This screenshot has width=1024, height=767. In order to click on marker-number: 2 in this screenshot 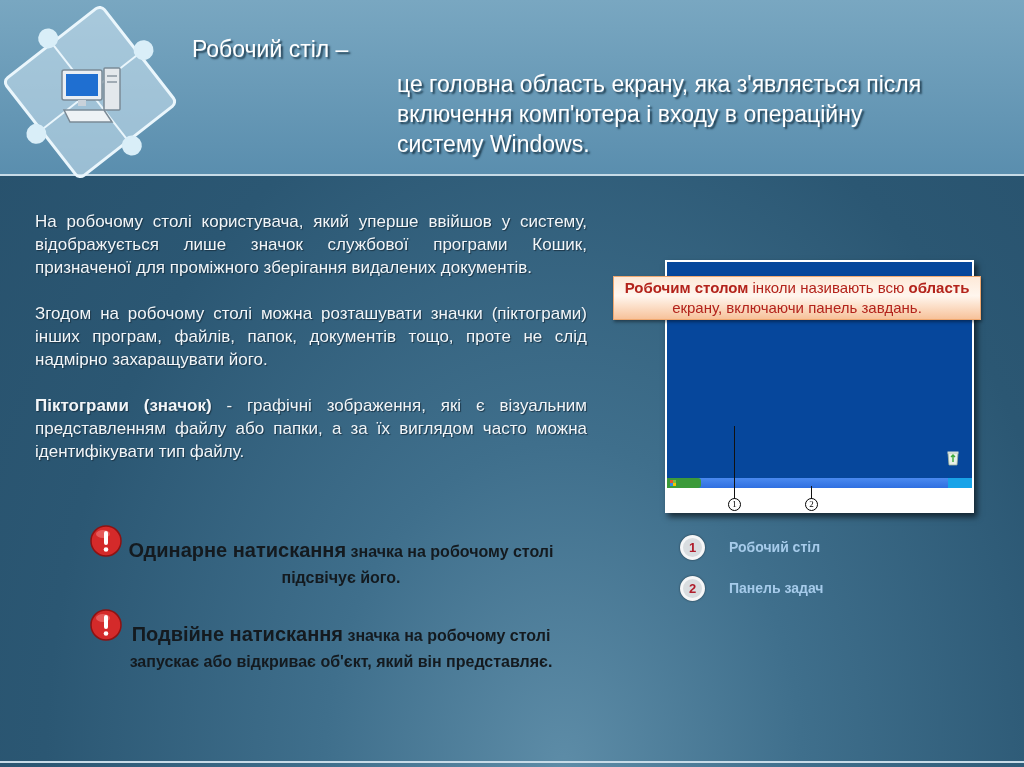, I will do `click(811, 504)`.